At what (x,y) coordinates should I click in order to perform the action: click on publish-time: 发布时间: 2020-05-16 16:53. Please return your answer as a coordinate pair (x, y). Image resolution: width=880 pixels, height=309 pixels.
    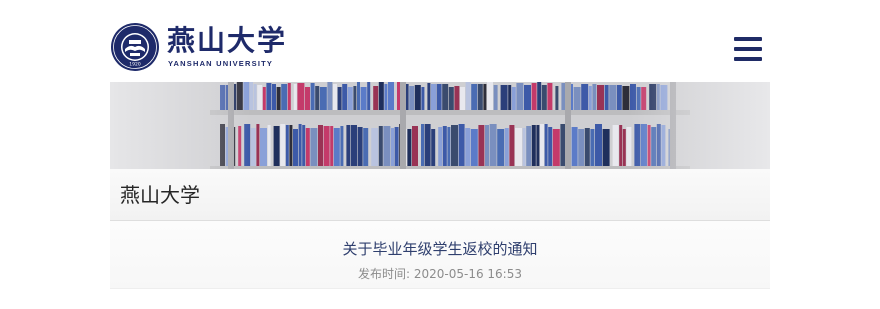
    Looking at the image, I should click on (440, 274).